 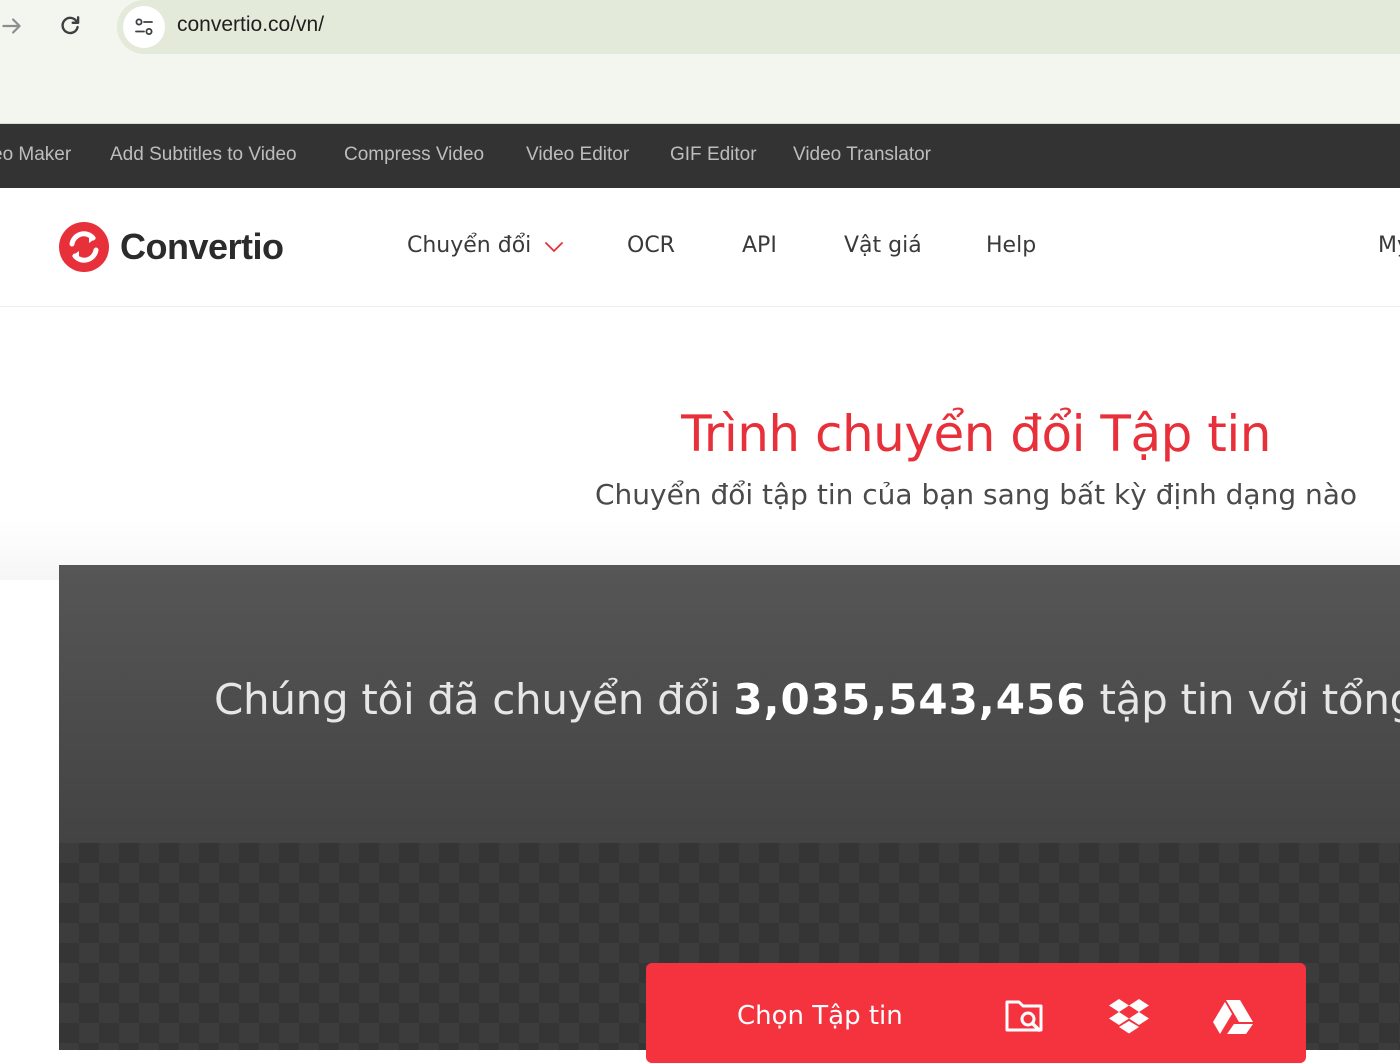 What do you see at coordinates (700, 62) in the screenshot?
I see `browser-toolbar: convertio.co/vn/` at bounding box center [700, 62].